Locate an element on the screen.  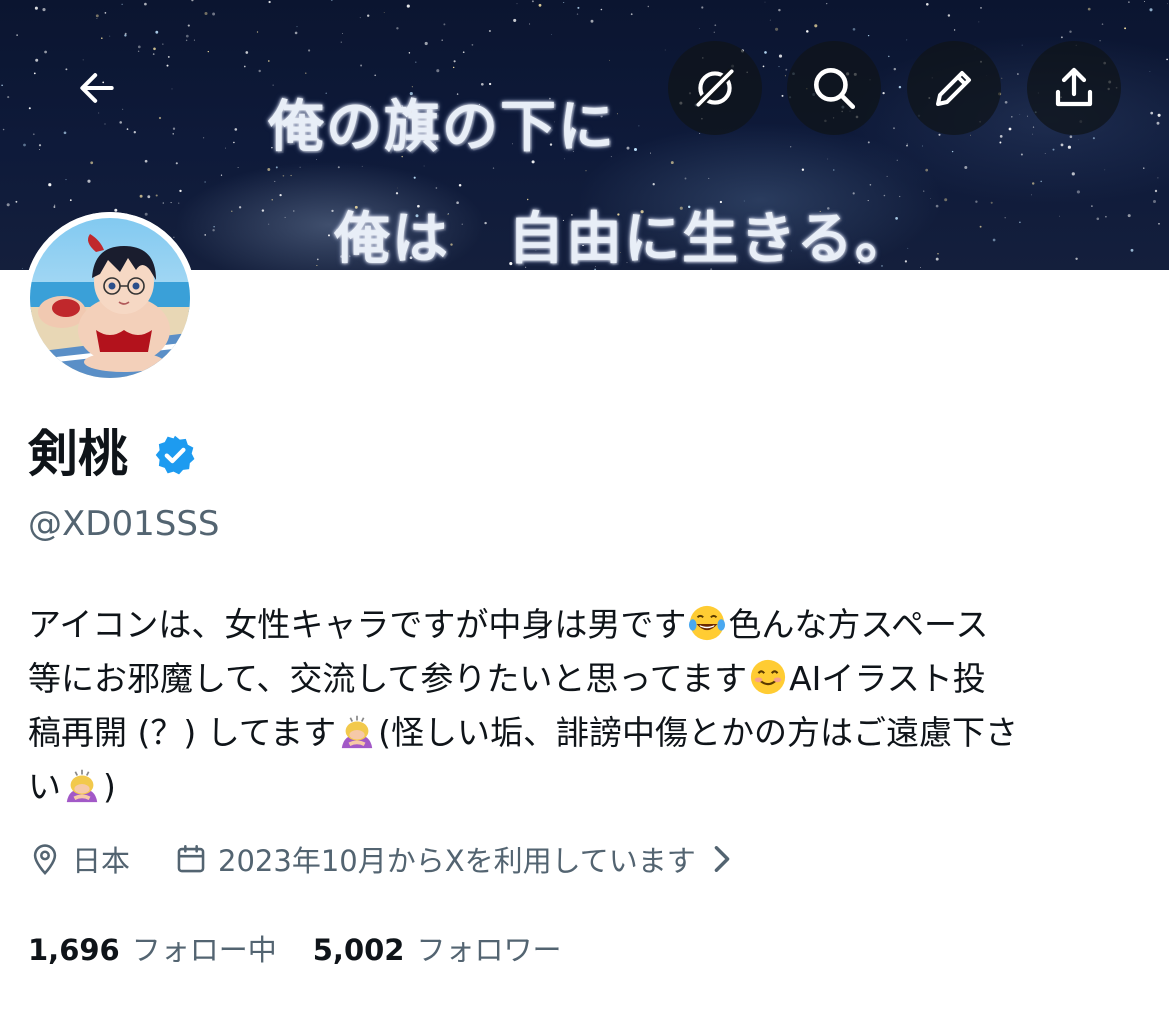
banner-text-line1: 俺の旗の下に is located at coordinates (442, 127).